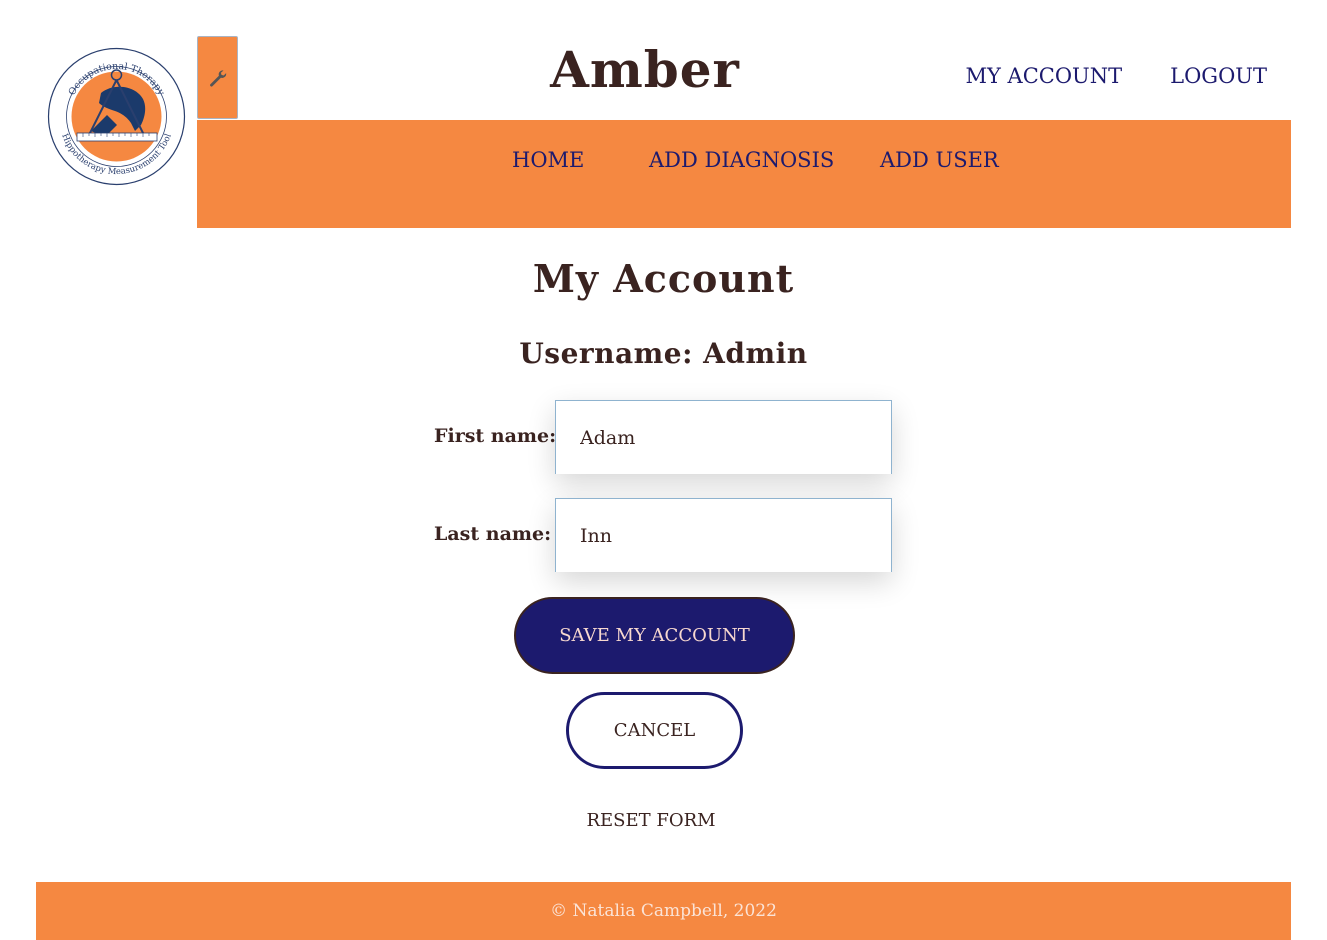 Image resolution: width=1327 pixels, height=940 pixels. I want to click on reset-form-link: RESET FORM, so click(651, 820).